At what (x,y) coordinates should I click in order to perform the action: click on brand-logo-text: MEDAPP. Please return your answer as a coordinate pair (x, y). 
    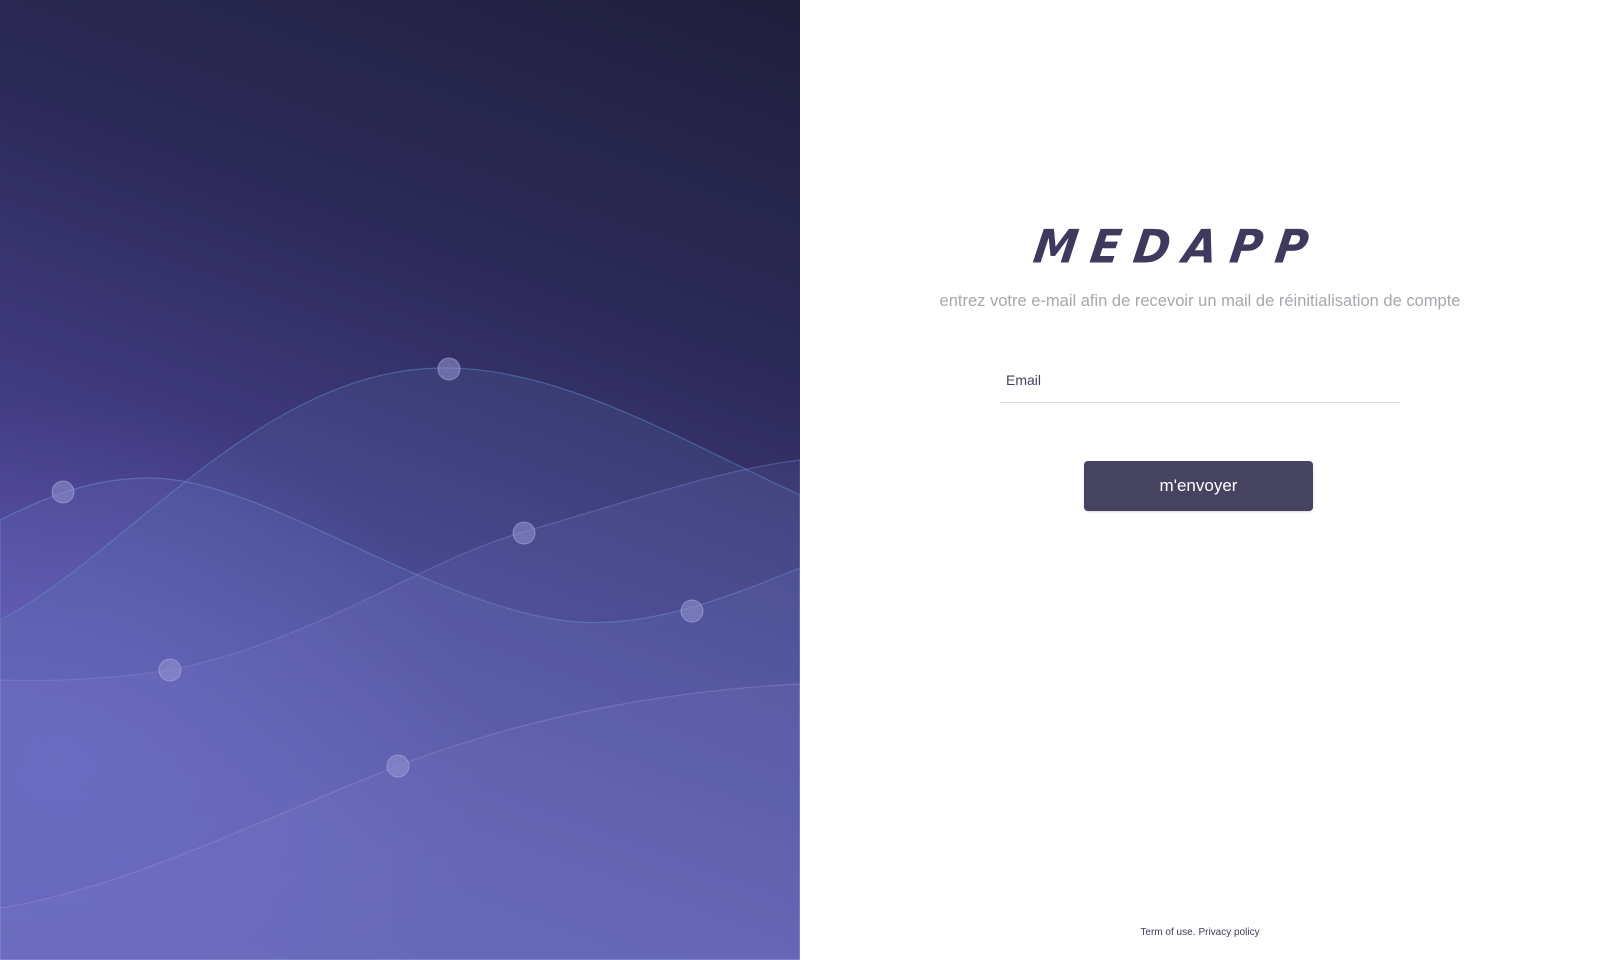
    Looking at the image, I should click on (1177, 247).